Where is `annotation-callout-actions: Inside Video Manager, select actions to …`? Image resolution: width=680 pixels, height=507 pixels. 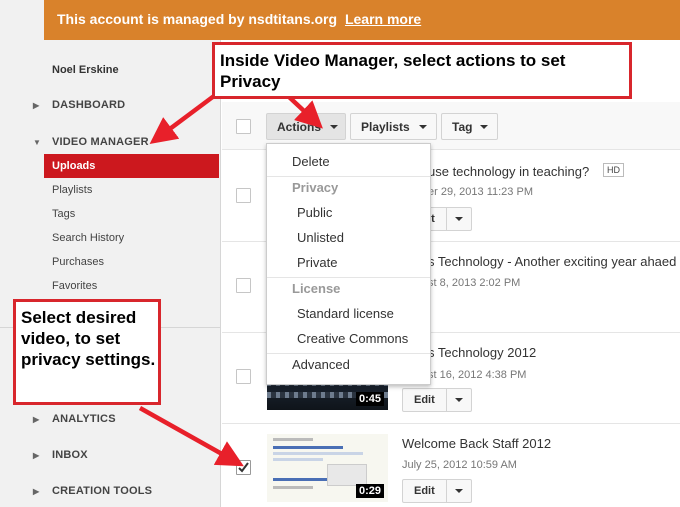
annotation-callout-actions: Inside Video Manager, select actions to … is located at coordinates (422, 70).